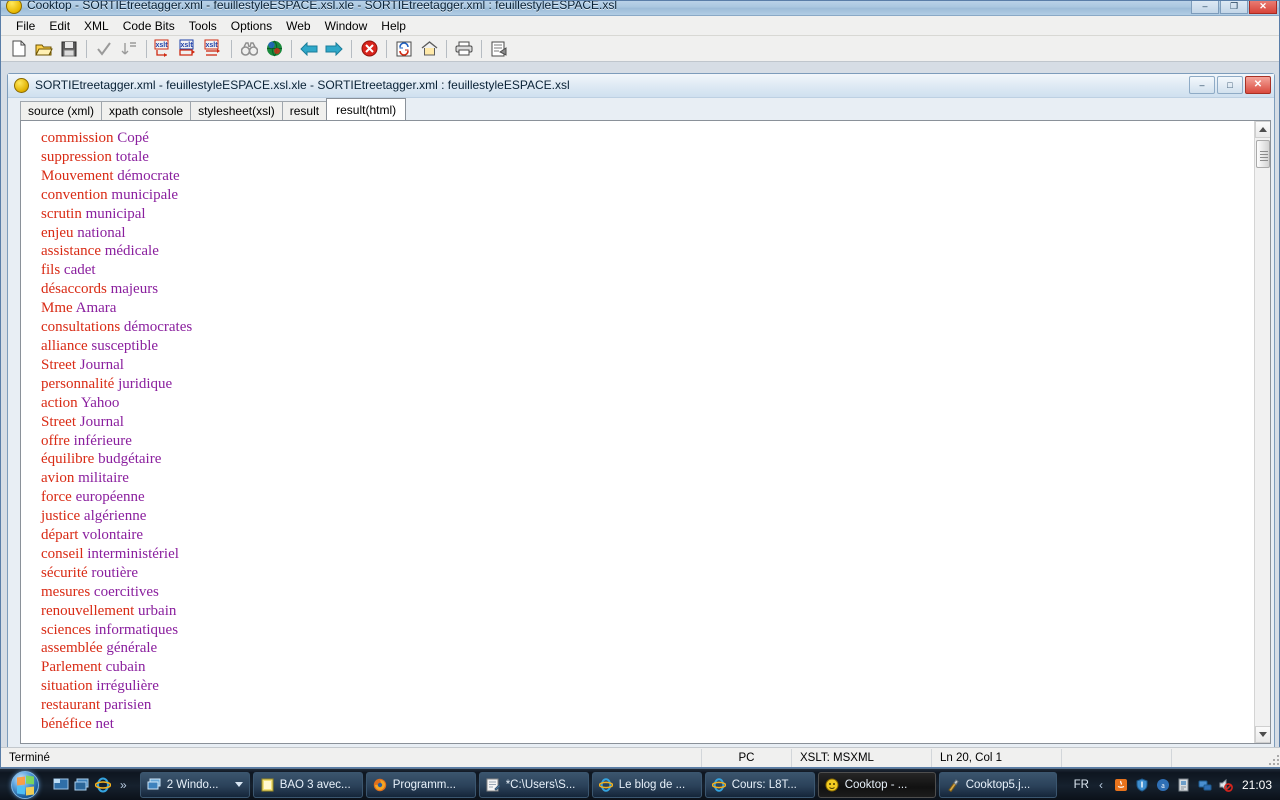 This screenshot has height=800, width=1280. What do you see at coordinates (249, 49) in the screenshot?
I see `find-binoculars-icon` at bounding box center [249, 49].